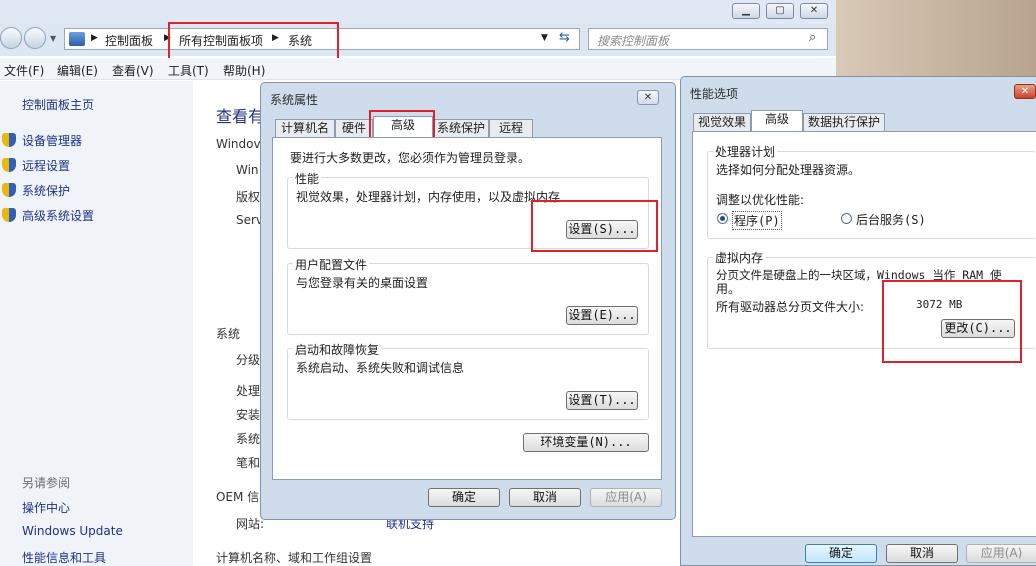  Describe the element at coordinates (248, 439) in the screenshot. I see `system-line: 系统` at that location.